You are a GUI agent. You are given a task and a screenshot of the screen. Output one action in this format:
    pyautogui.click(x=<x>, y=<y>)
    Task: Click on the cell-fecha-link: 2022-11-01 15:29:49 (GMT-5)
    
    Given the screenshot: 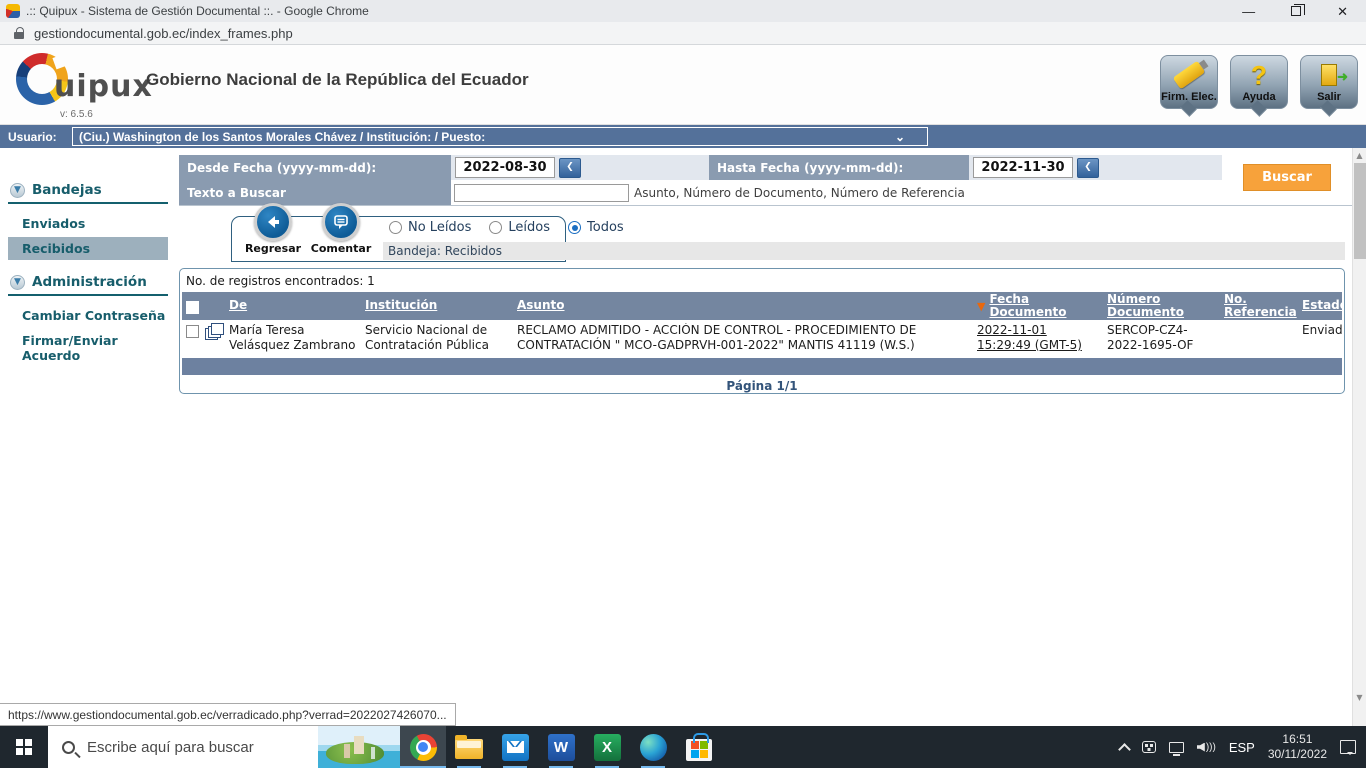 What is the action you would take?
    pyautogui.click(x=1029, y=337)
    